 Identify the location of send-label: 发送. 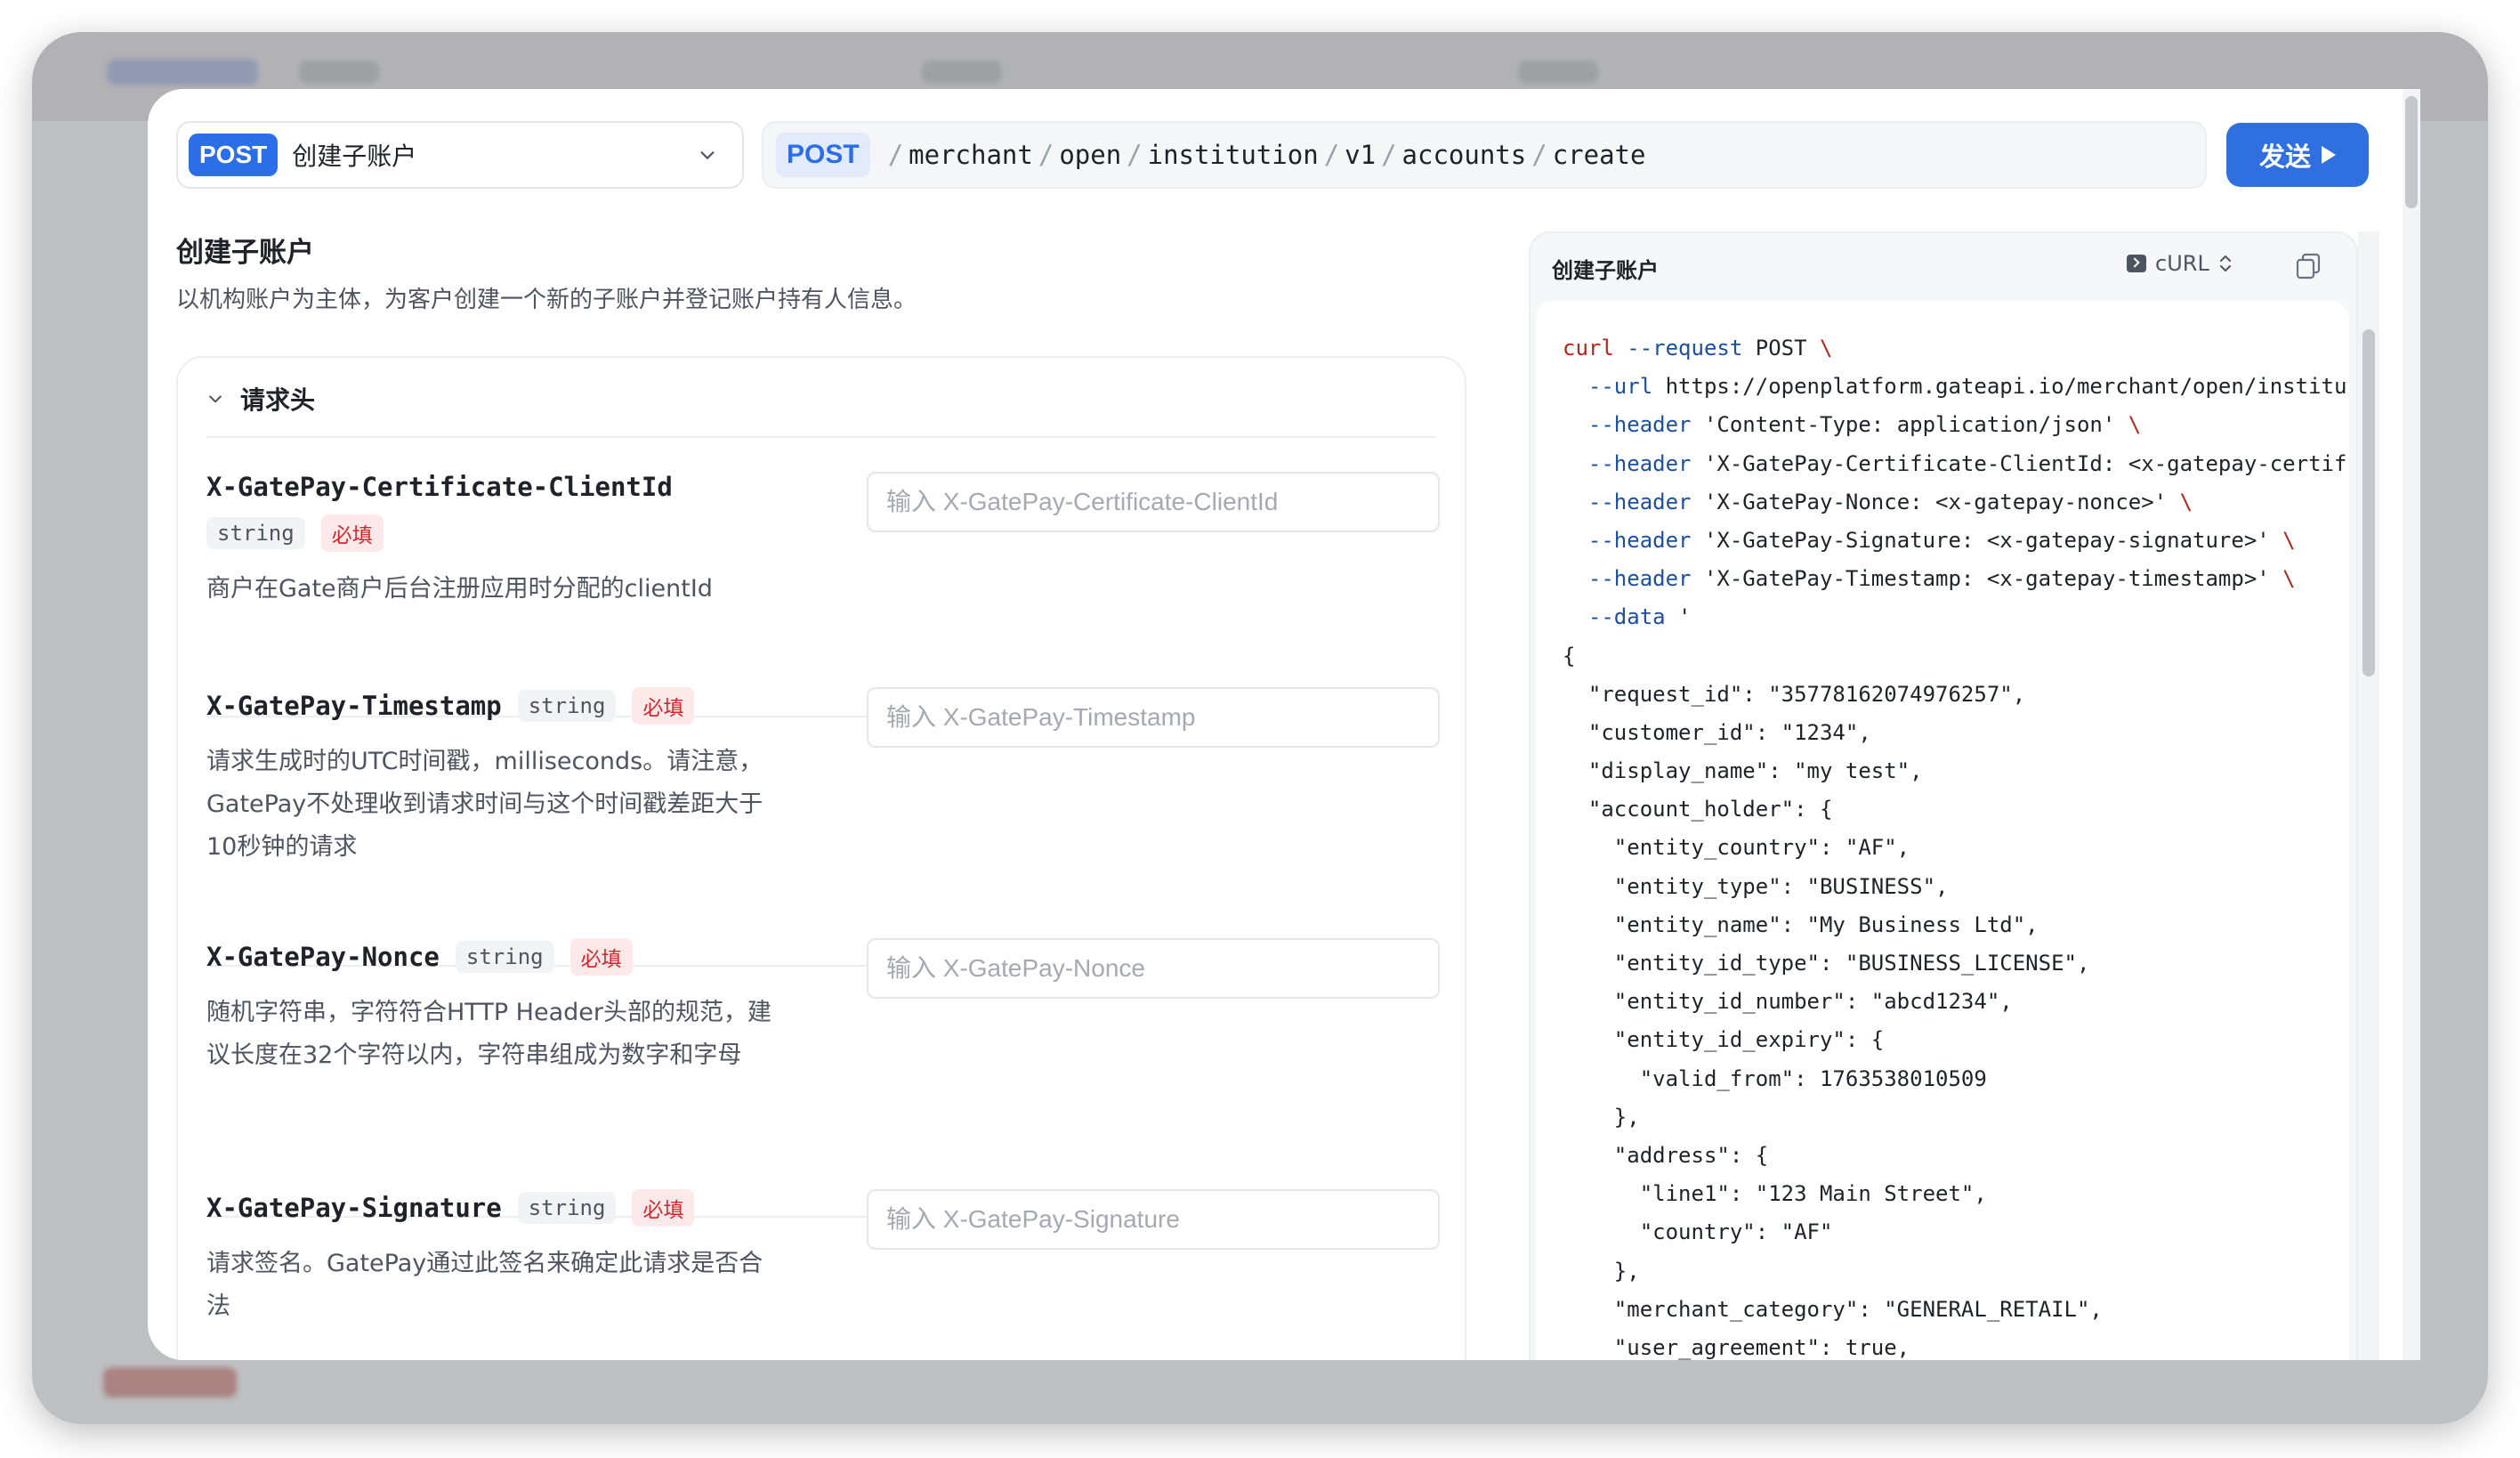
(2284, 157).